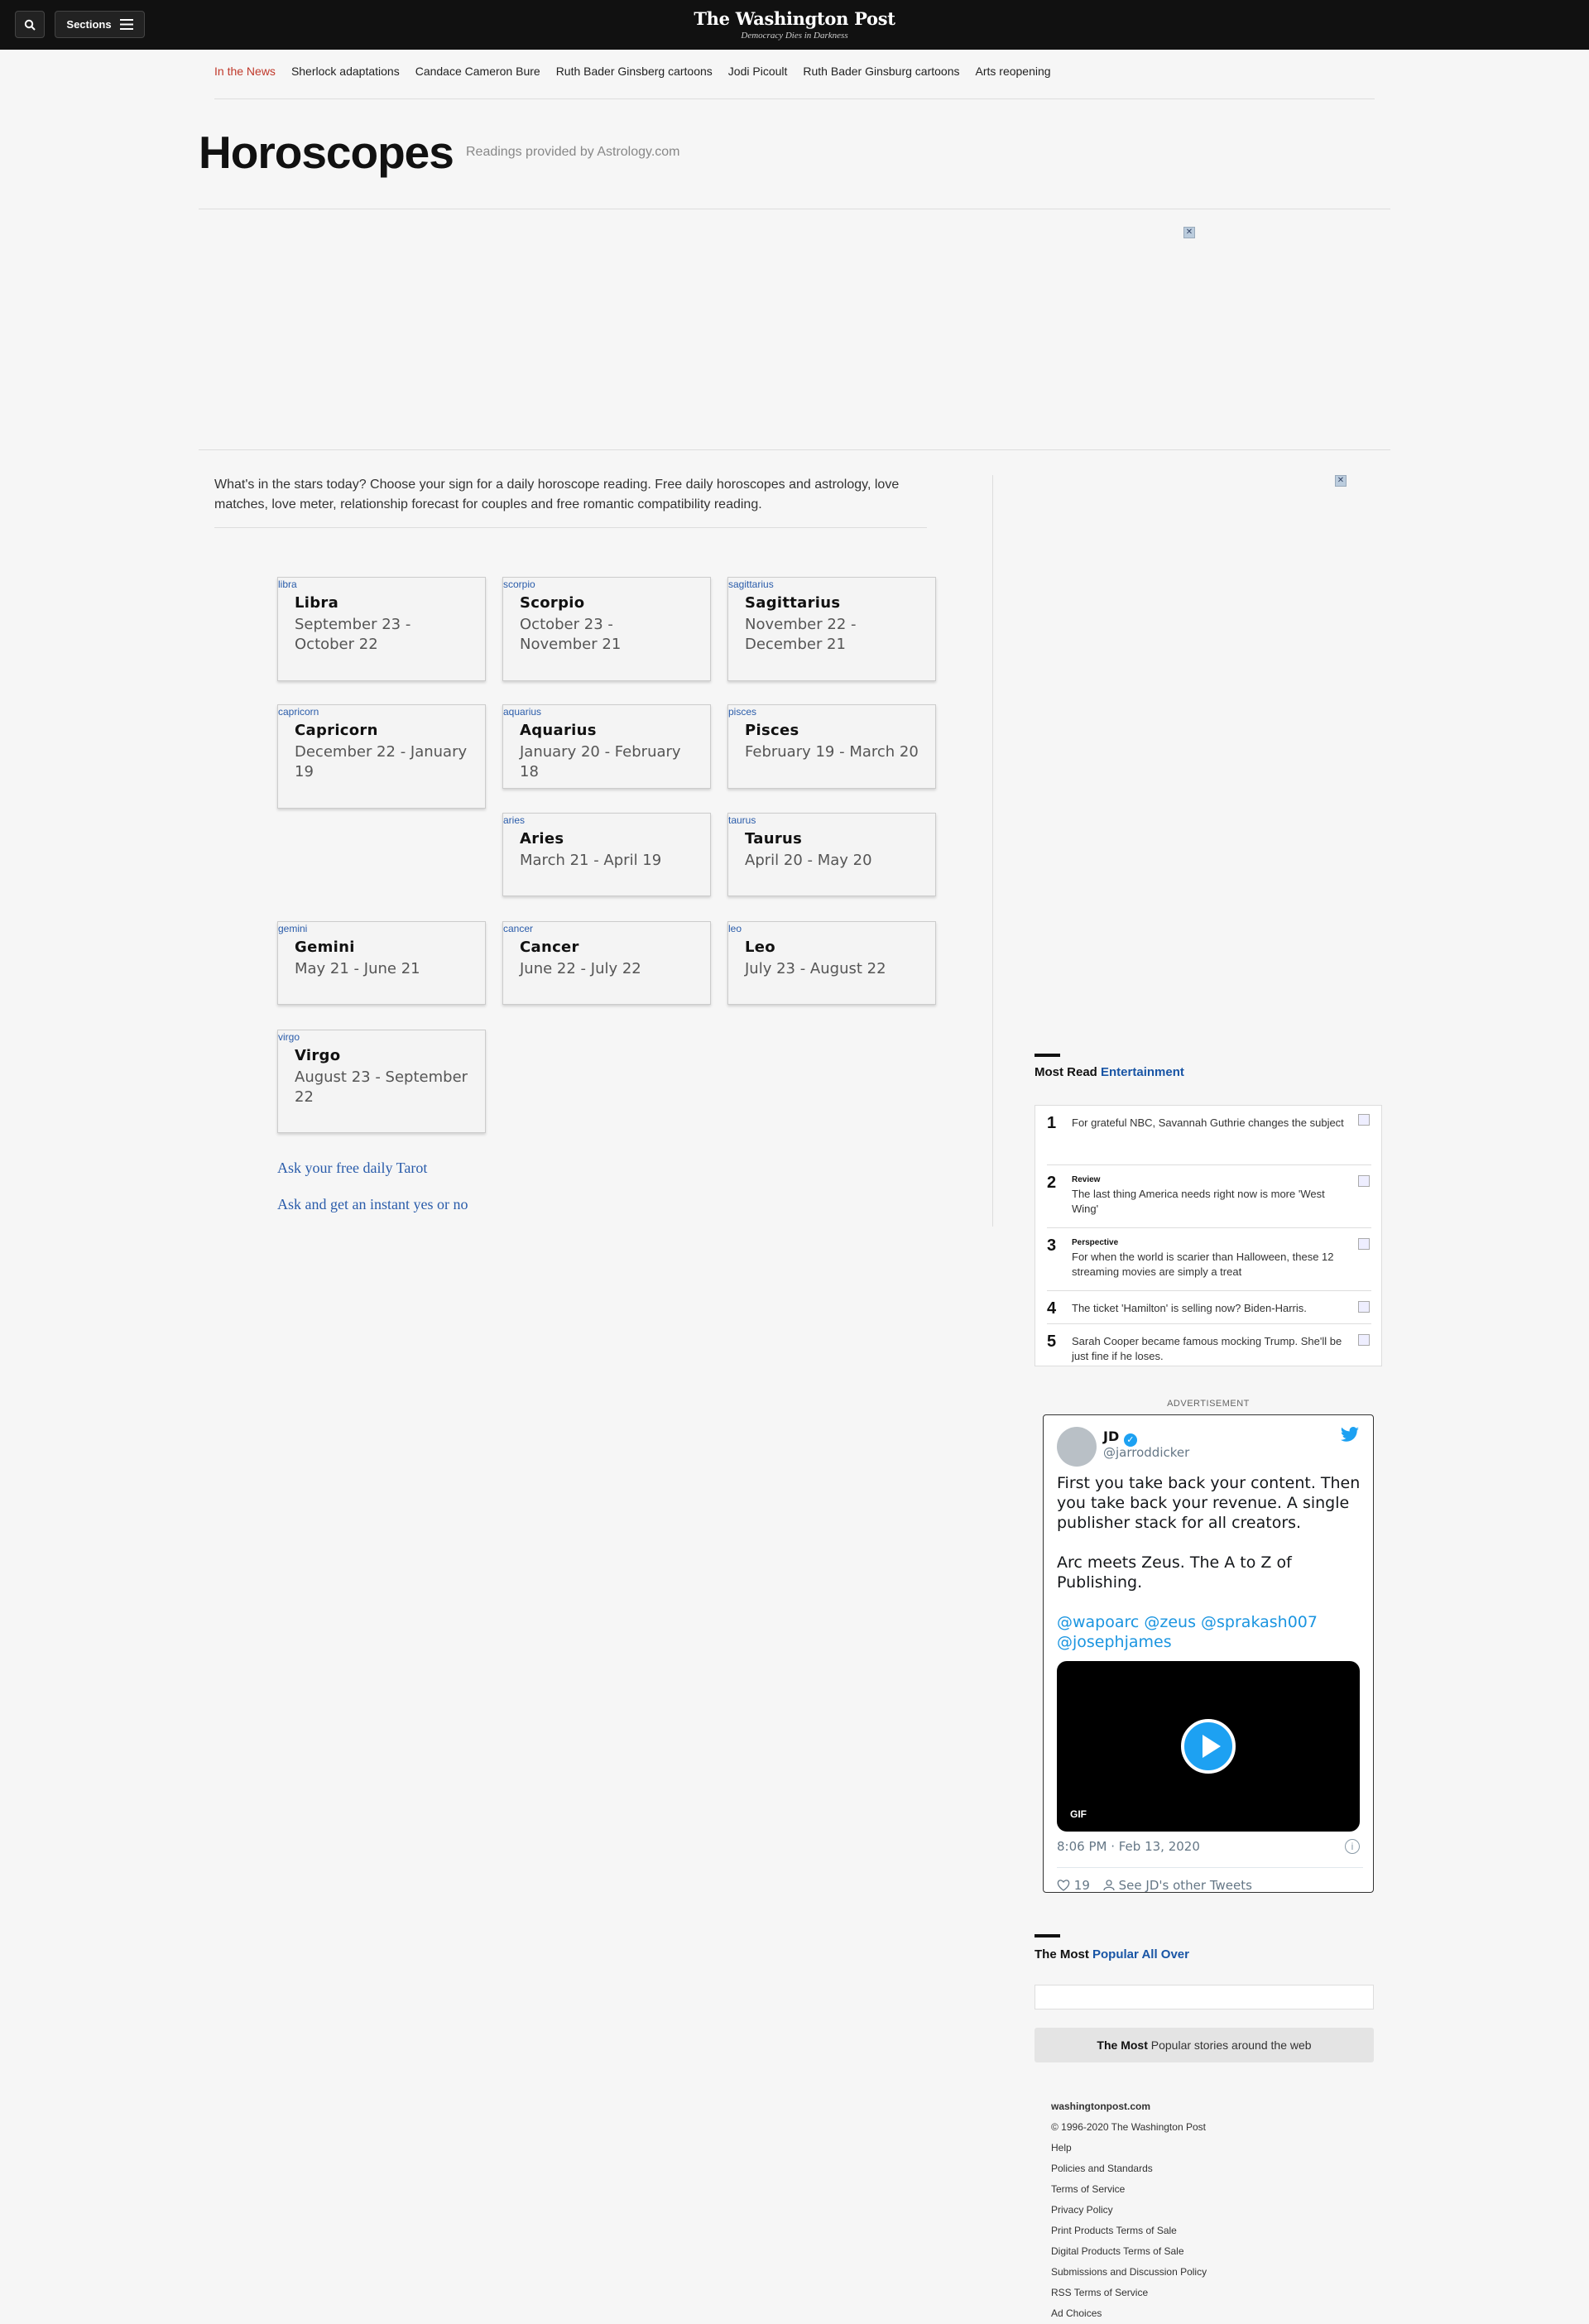 The image size is (1589, 2324). I want to click on author-name: JD, so click(1112, 1436).